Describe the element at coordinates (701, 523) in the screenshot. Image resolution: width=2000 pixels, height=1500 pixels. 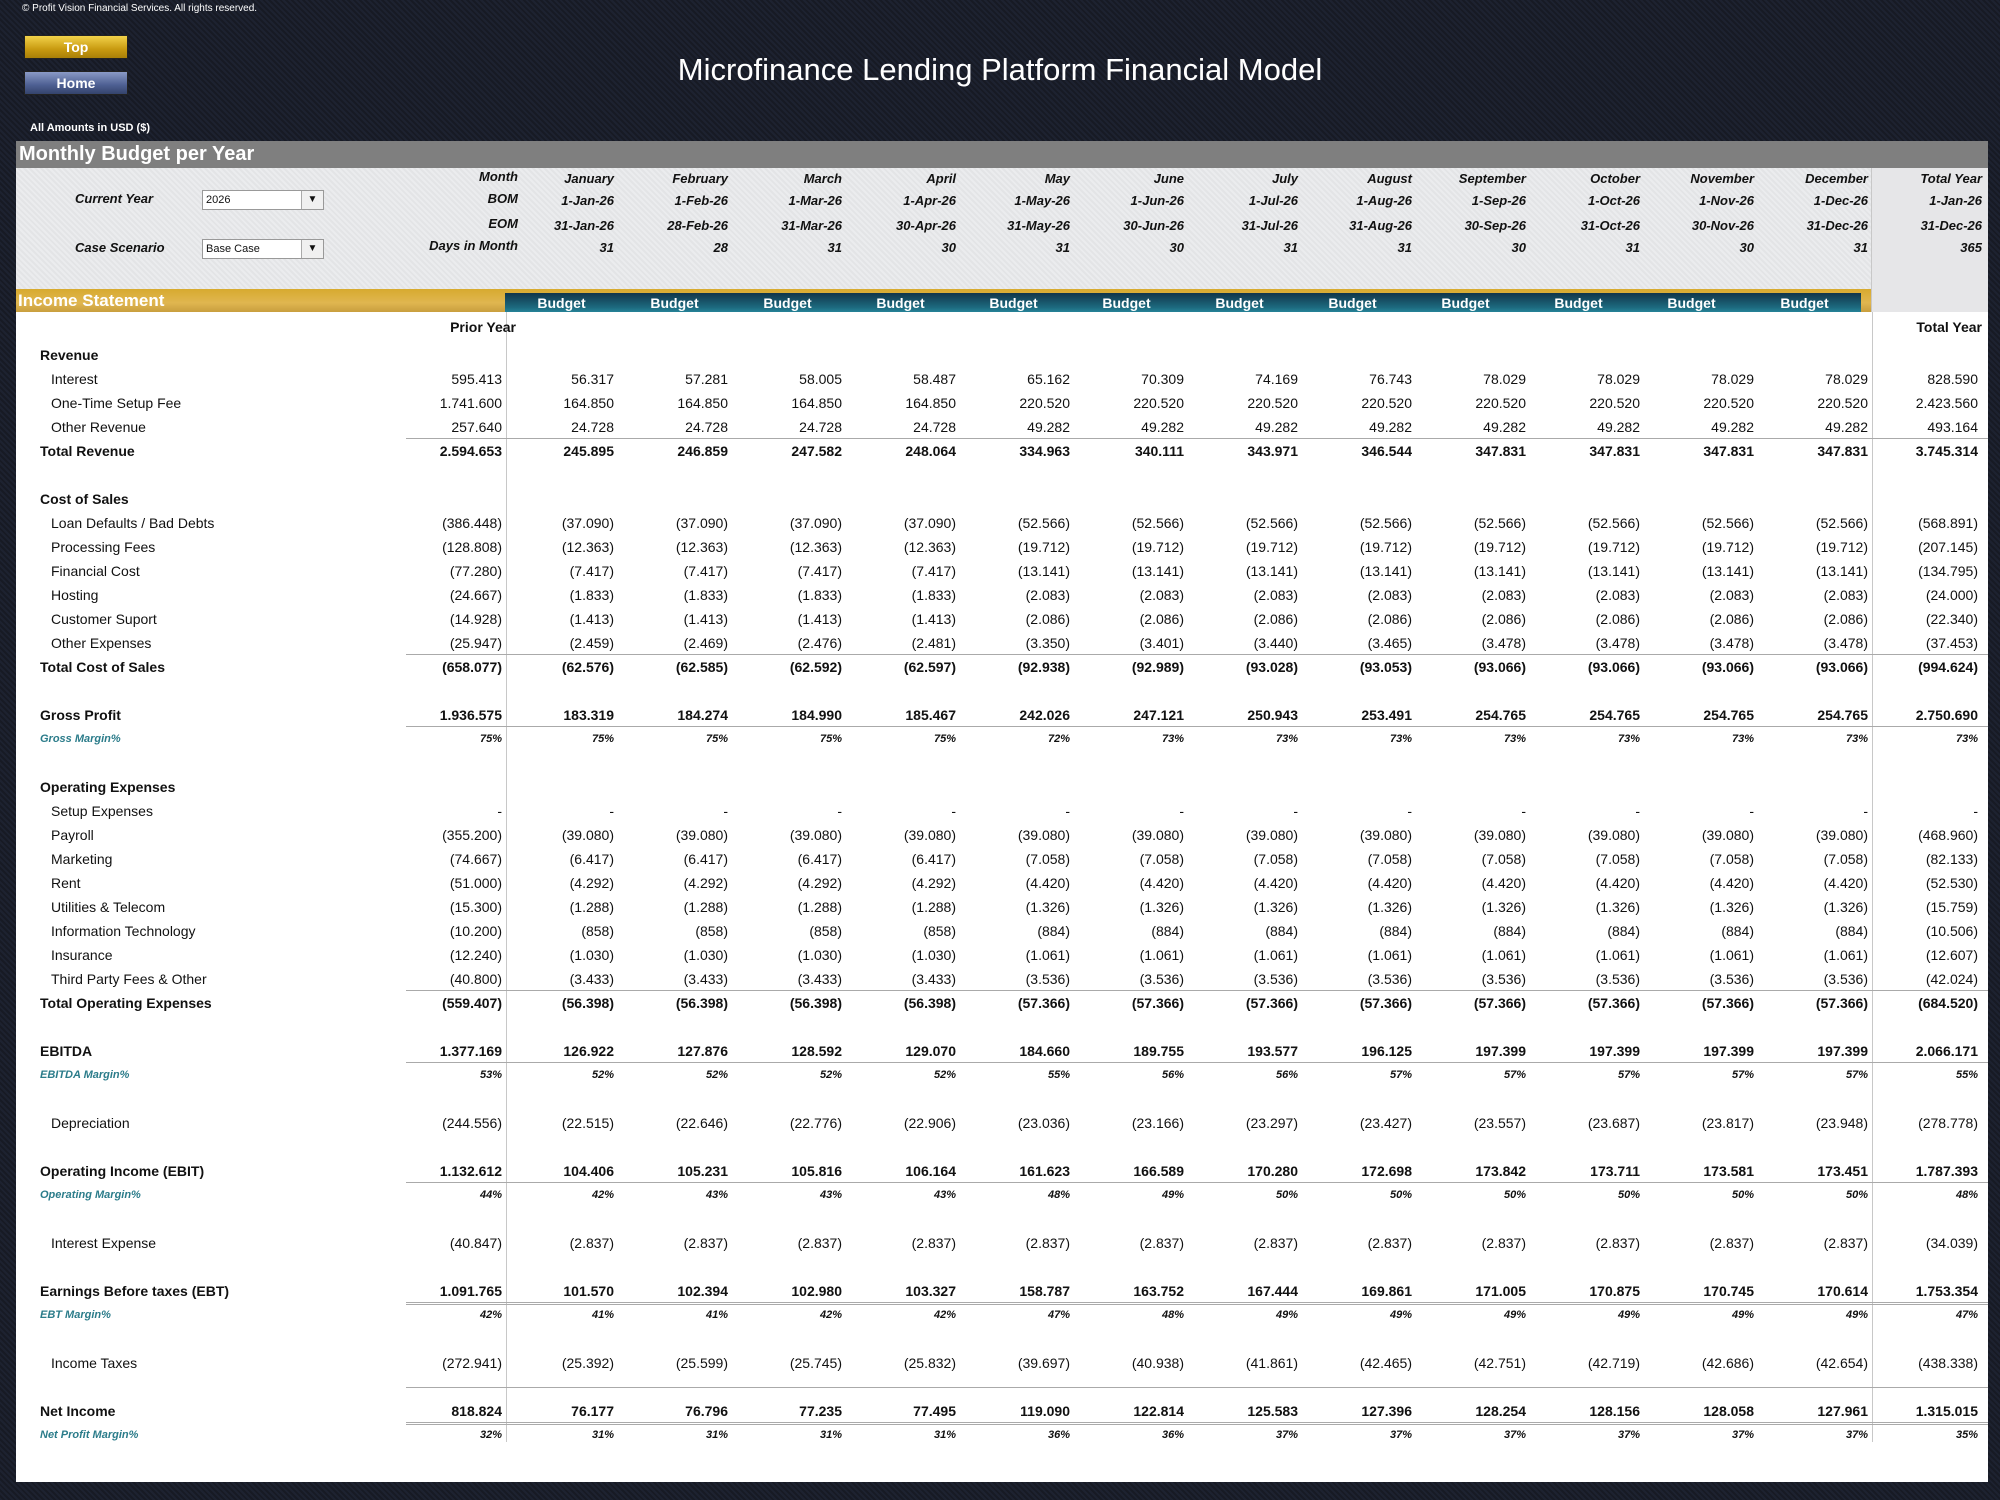
I see `month-value: (37.090)` at that location.